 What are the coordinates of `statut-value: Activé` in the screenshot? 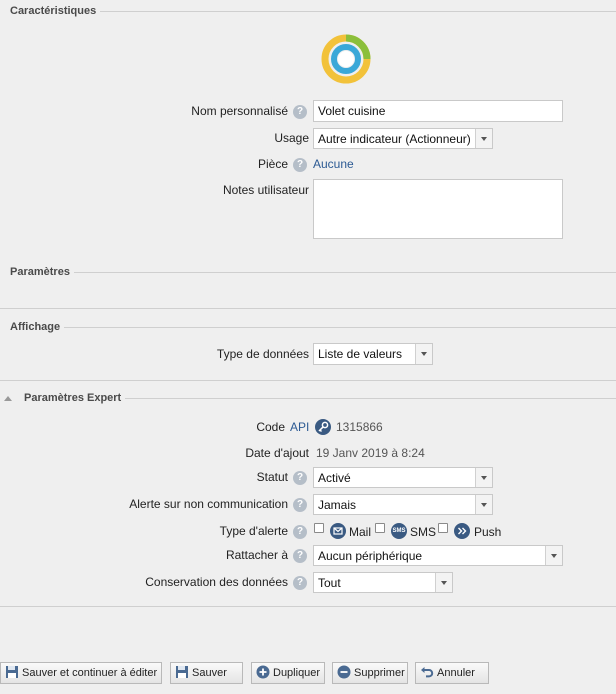 It's located at (334, 478).